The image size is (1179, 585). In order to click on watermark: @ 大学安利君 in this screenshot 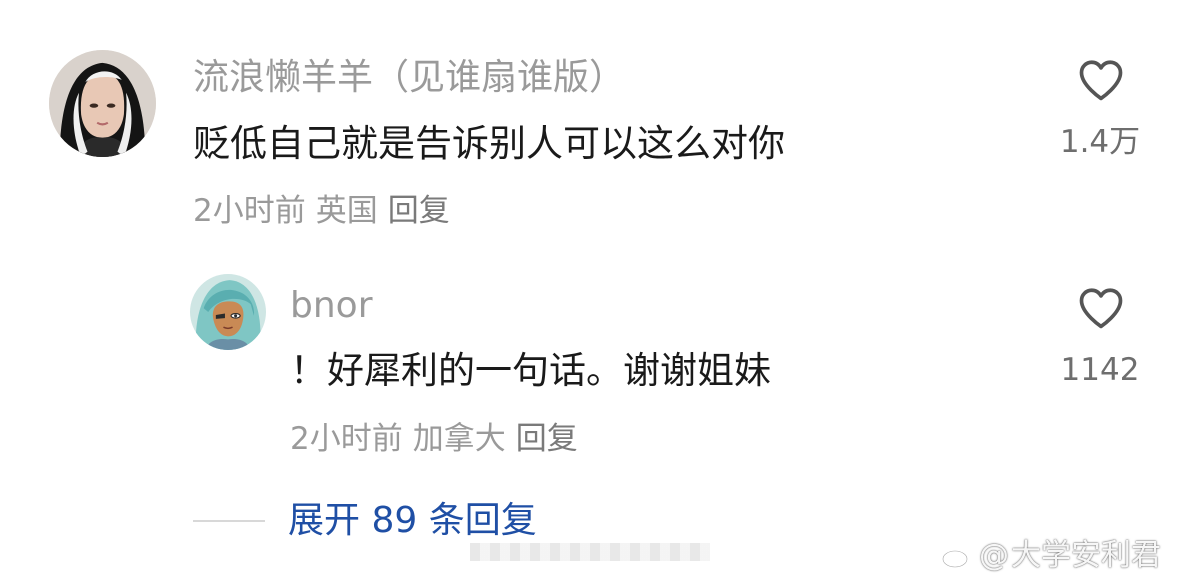, I will do `click(1051, 556)`.